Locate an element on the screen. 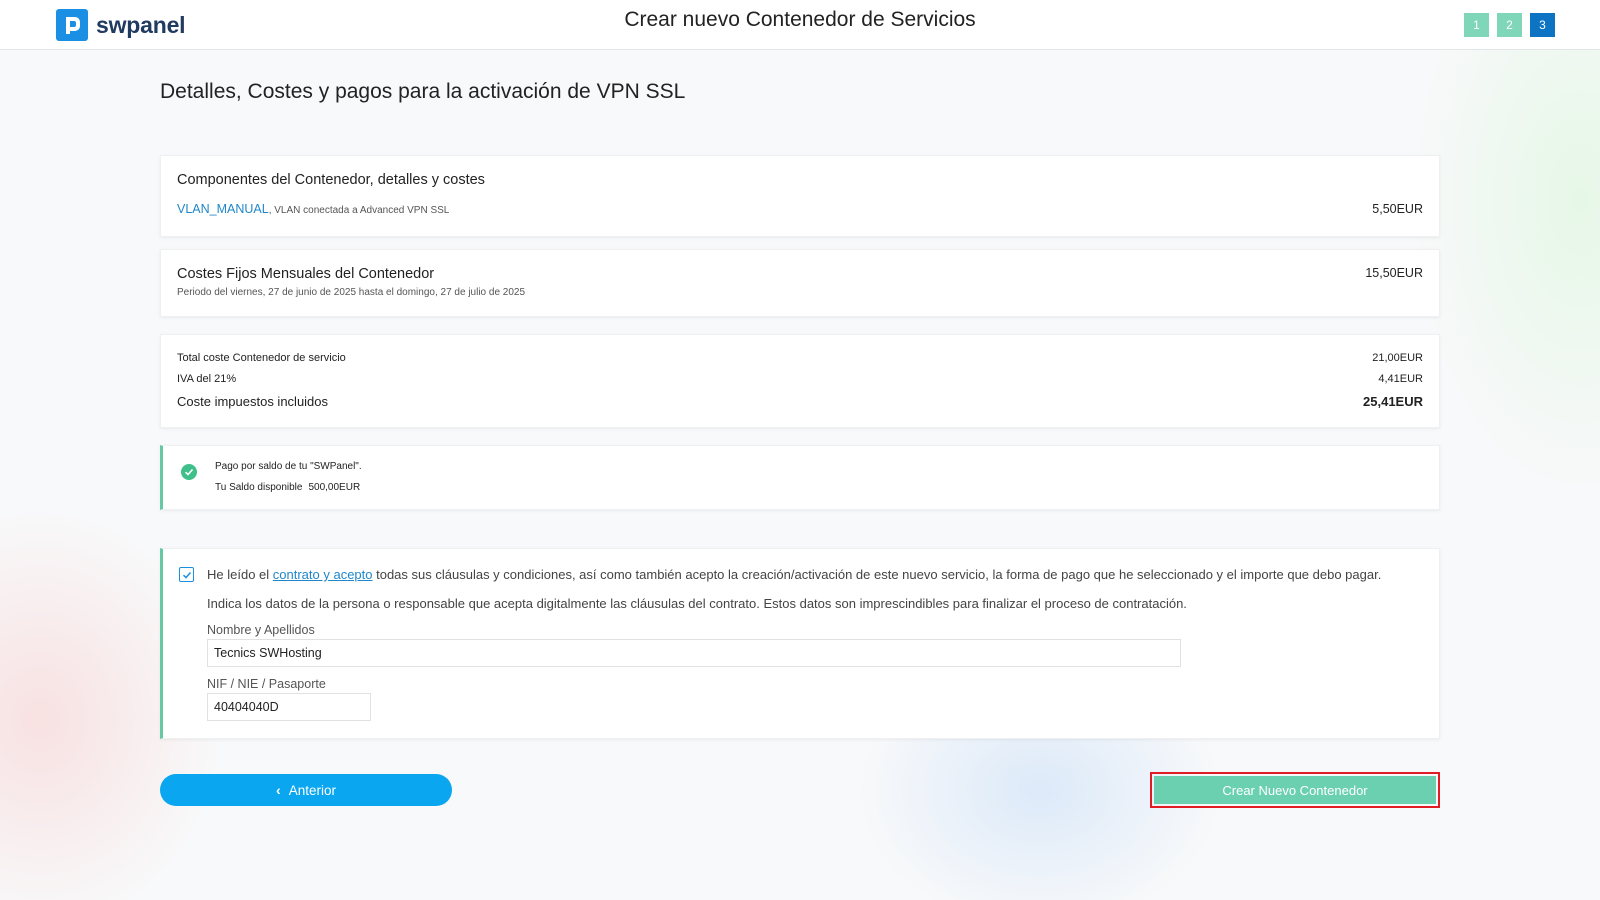 Image resolution: width=1600 pixels, height=900 pixels. accept-checkbox is located at coordinates (186, 574).